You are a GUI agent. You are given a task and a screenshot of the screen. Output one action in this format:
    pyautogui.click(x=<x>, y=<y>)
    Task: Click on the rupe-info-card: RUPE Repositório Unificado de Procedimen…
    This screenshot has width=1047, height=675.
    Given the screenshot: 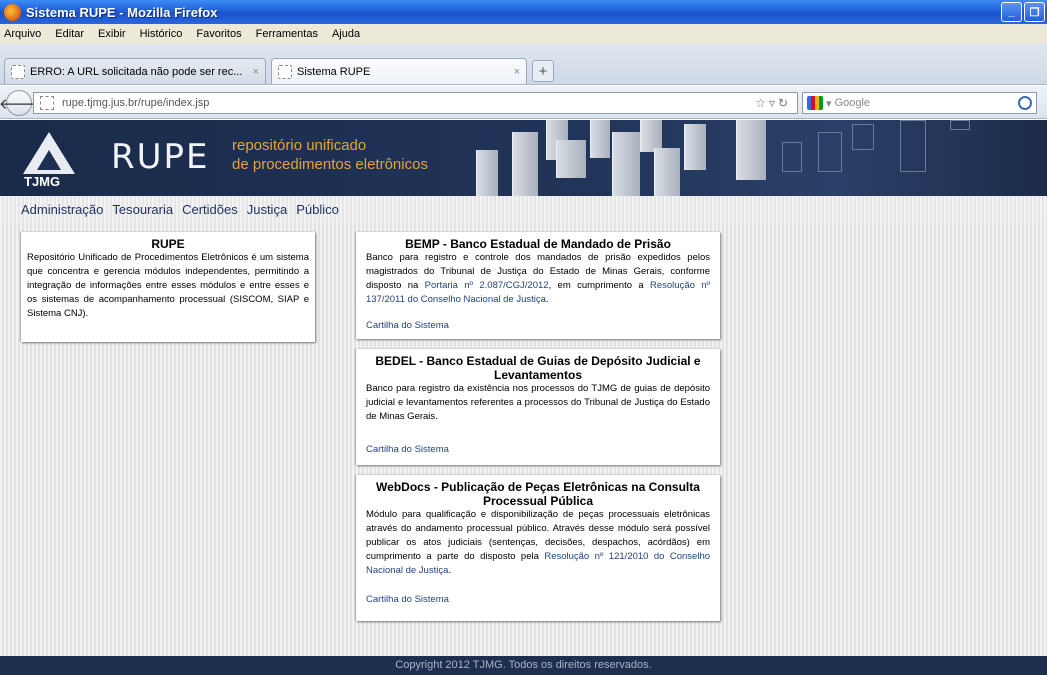 What is the action you would take?
    pyautogui.click(x=168, y=287)
    